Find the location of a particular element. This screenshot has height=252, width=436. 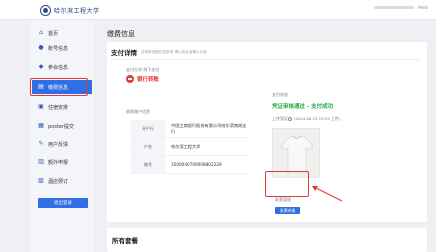

account-value: 哈尔滨工程大学 is located at coordinates (186, 146).